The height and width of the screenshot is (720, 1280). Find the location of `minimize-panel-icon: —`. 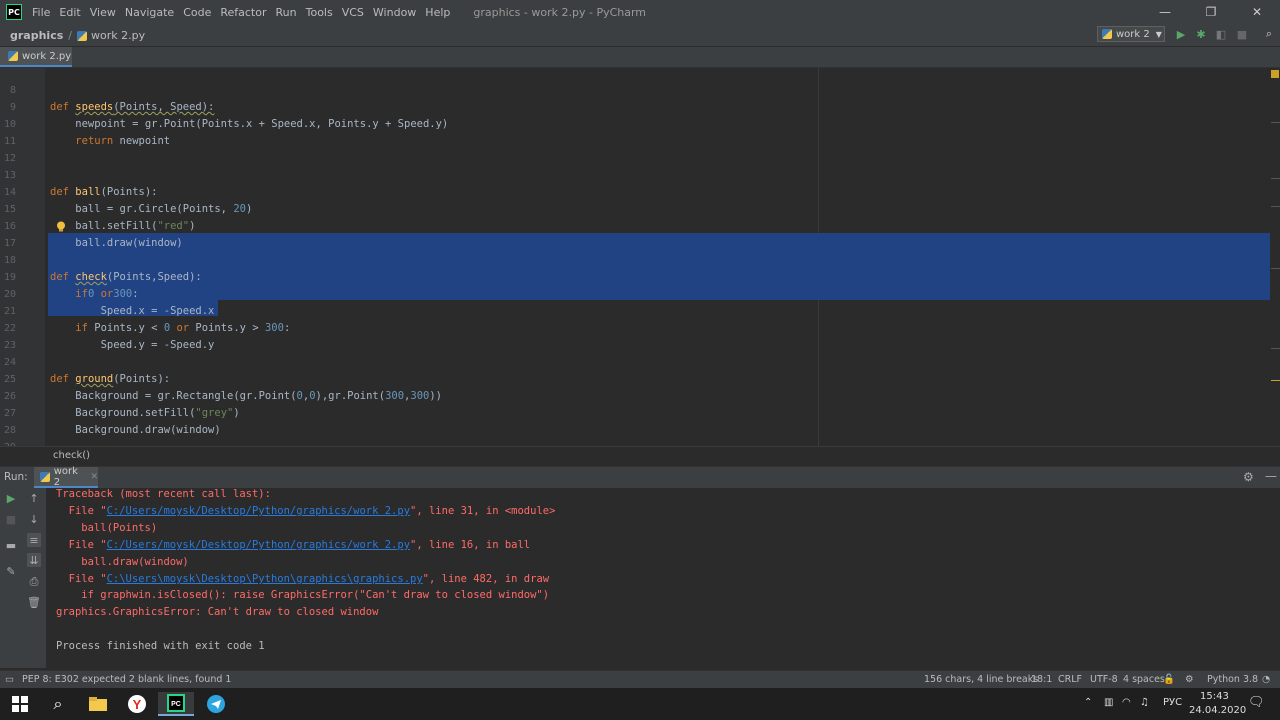

minimize-panel-icon: — is located at coordinates (1271, 476).